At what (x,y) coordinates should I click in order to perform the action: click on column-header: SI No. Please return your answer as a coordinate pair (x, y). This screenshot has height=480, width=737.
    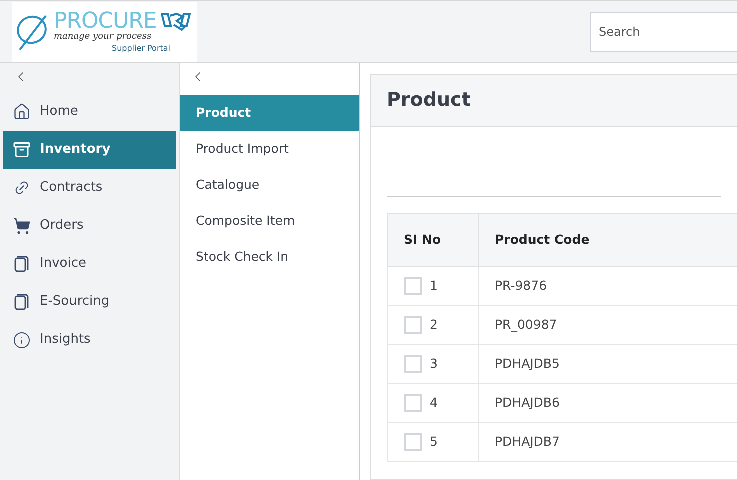
    Looking at the image, I should click on (433, 240).